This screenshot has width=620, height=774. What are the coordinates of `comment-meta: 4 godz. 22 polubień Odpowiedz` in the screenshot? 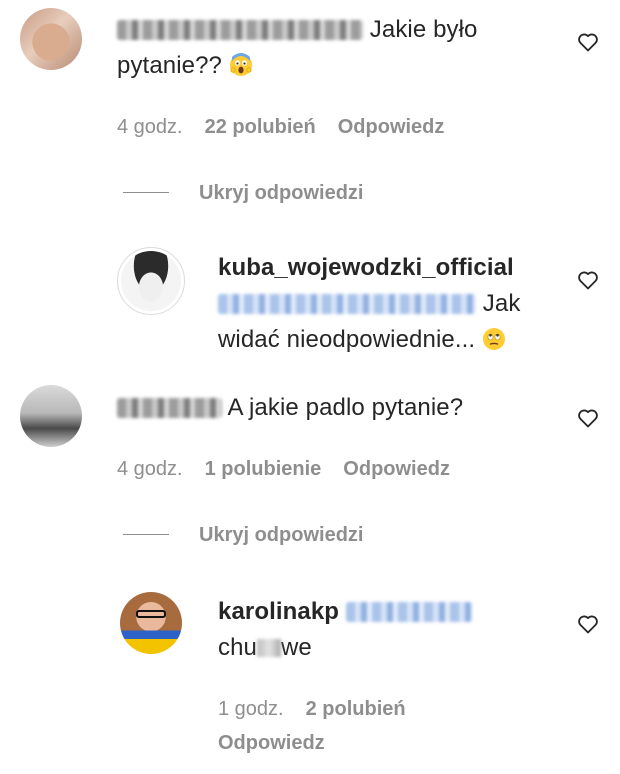 It's located at (291, 127).